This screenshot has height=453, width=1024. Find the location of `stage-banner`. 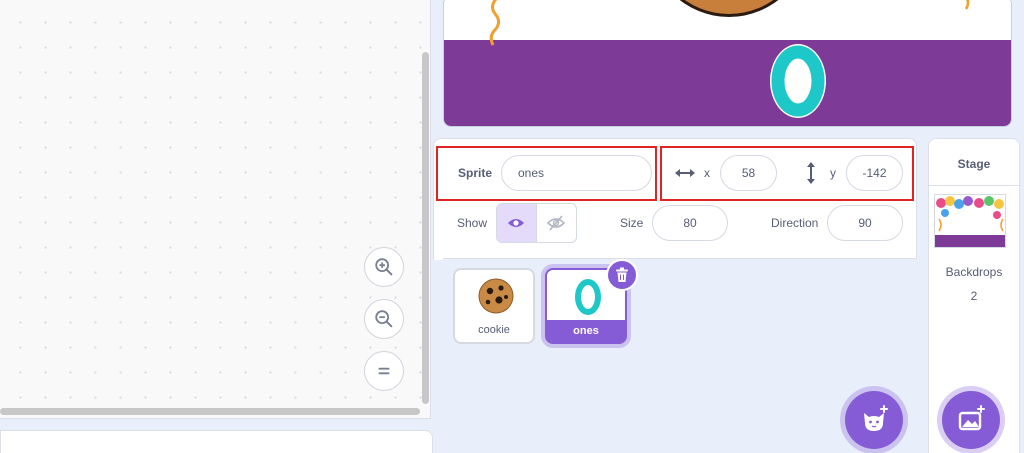

stage-banner is located at coordinates (727, 83).